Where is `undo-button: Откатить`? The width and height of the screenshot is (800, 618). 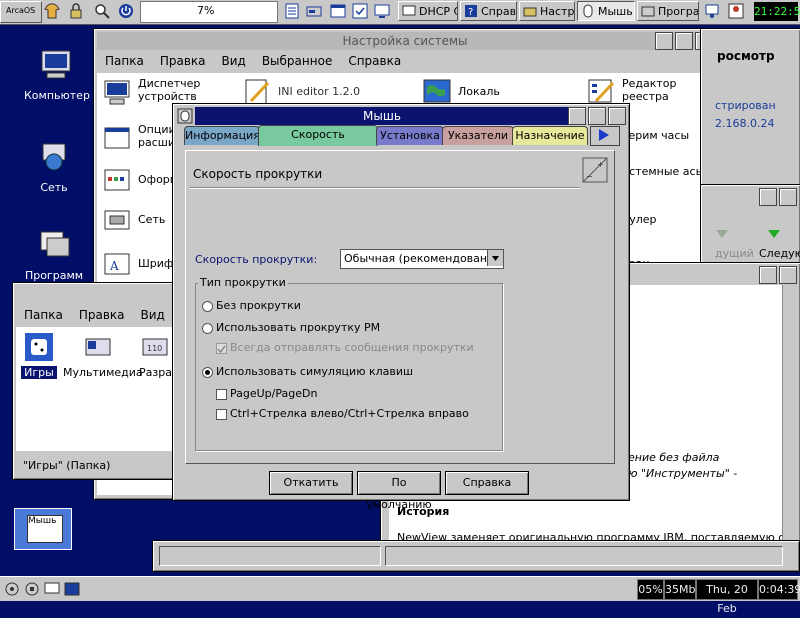 undo-button: Откатить is located at coordinates (311, 483).